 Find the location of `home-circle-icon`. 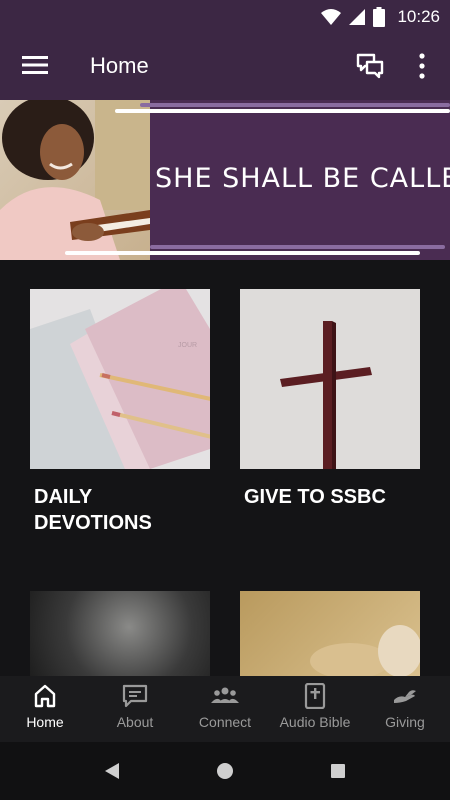

home-circle-icon is located at coordinates (225, 771).